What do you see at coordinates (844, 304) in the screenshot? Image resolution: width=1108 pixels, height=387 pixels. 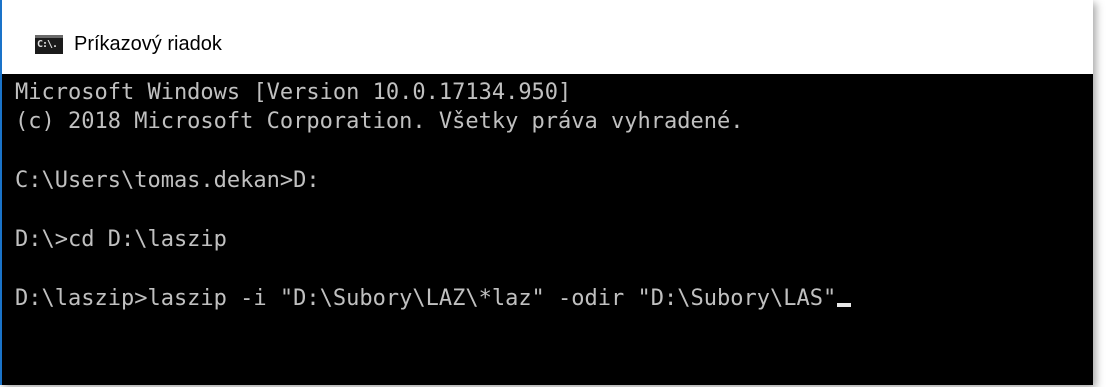 I see `text-cursor` at bounding box center [844, 304].